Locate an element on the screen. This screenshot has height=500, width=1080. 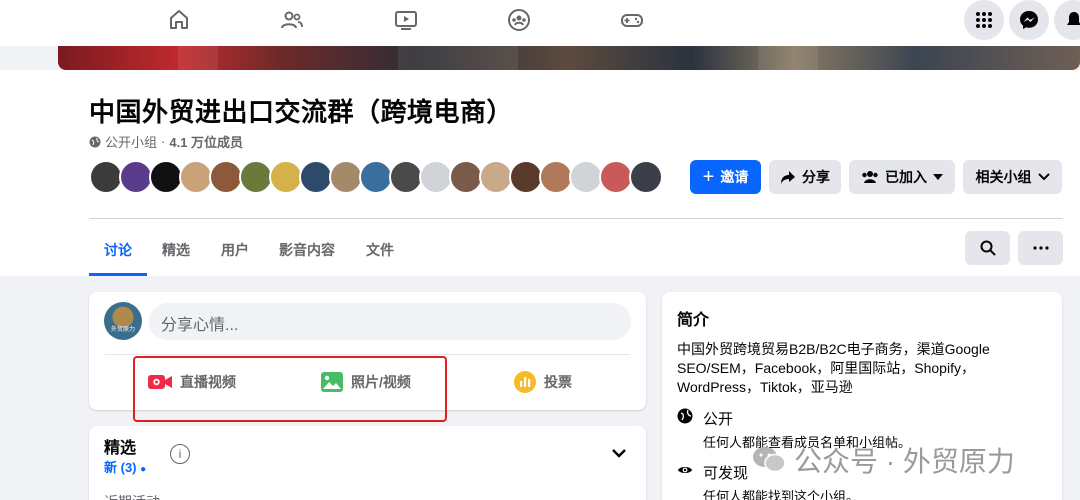
featured-new-count: 新 (3) ● is located at coordinates (125, 466).